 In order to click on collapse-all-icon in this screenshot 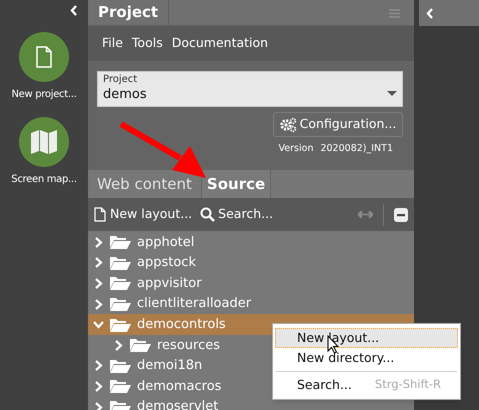, I will do `click(401, 215)`.